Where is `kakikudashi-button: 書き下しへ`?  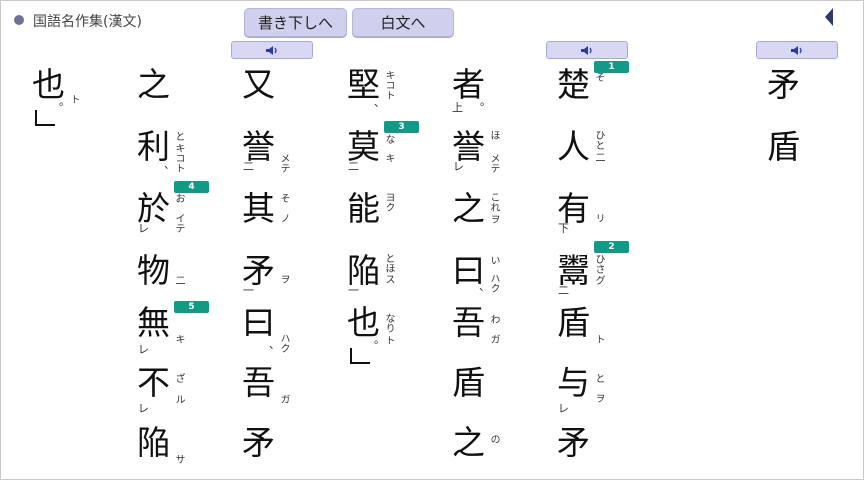
kakikudashi-button: 書き下しへ is located at coordinates (295, 22).